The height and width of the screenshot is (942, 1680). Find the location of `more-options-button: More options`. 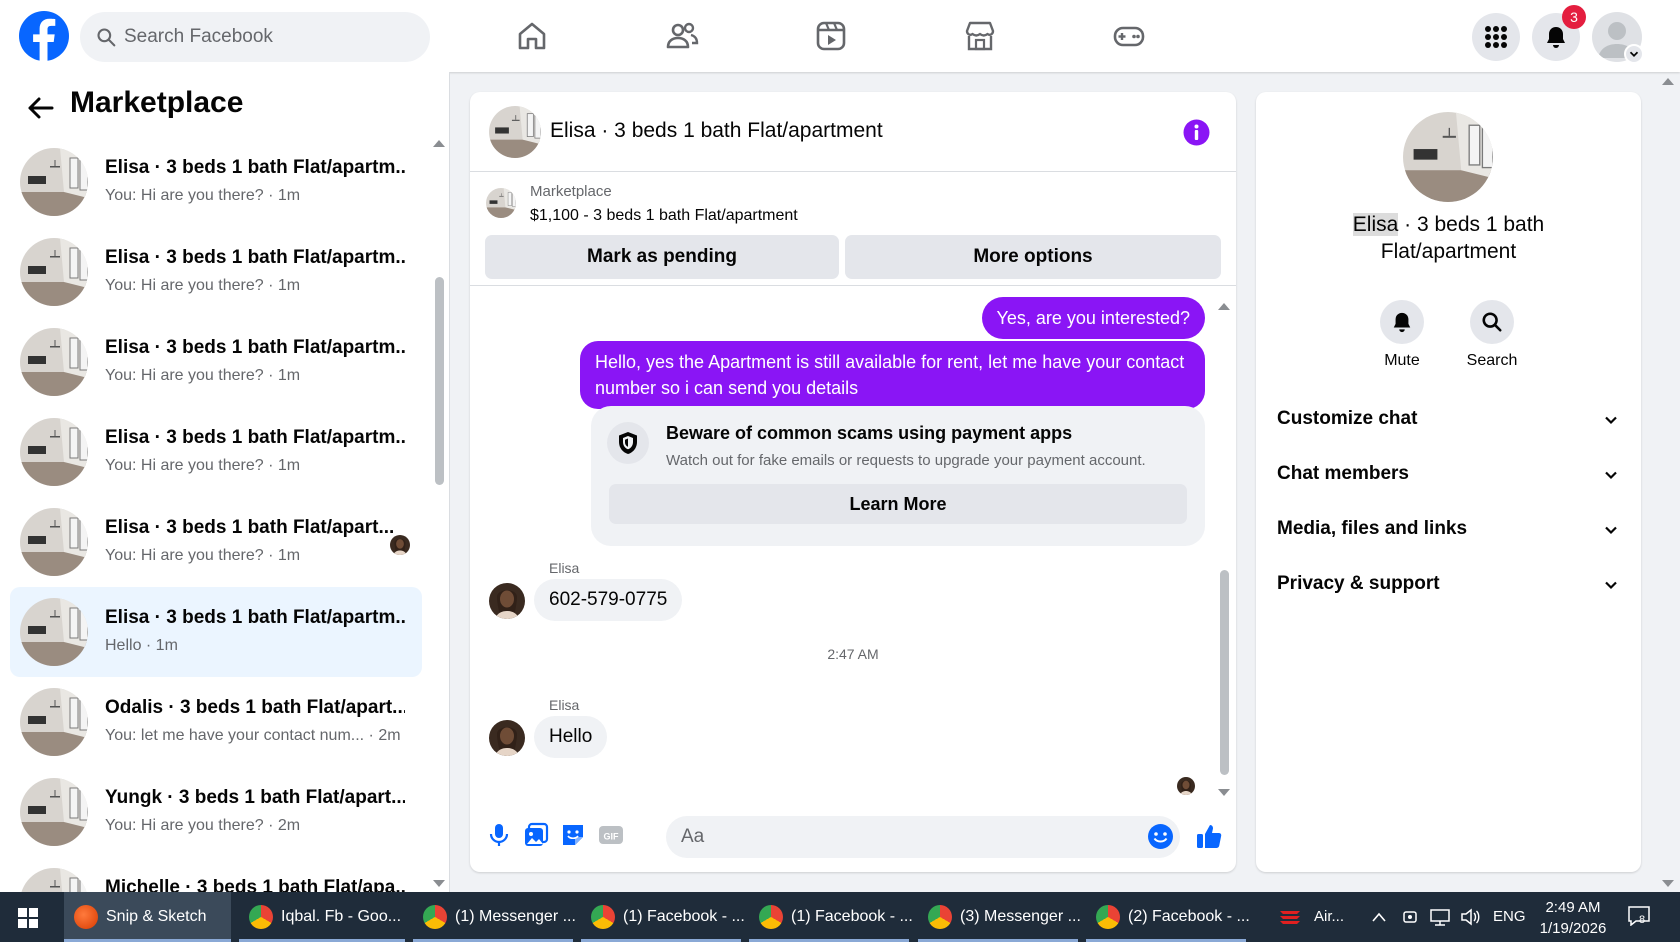

more-options-button: More options is located at coordinates (1033, 257).